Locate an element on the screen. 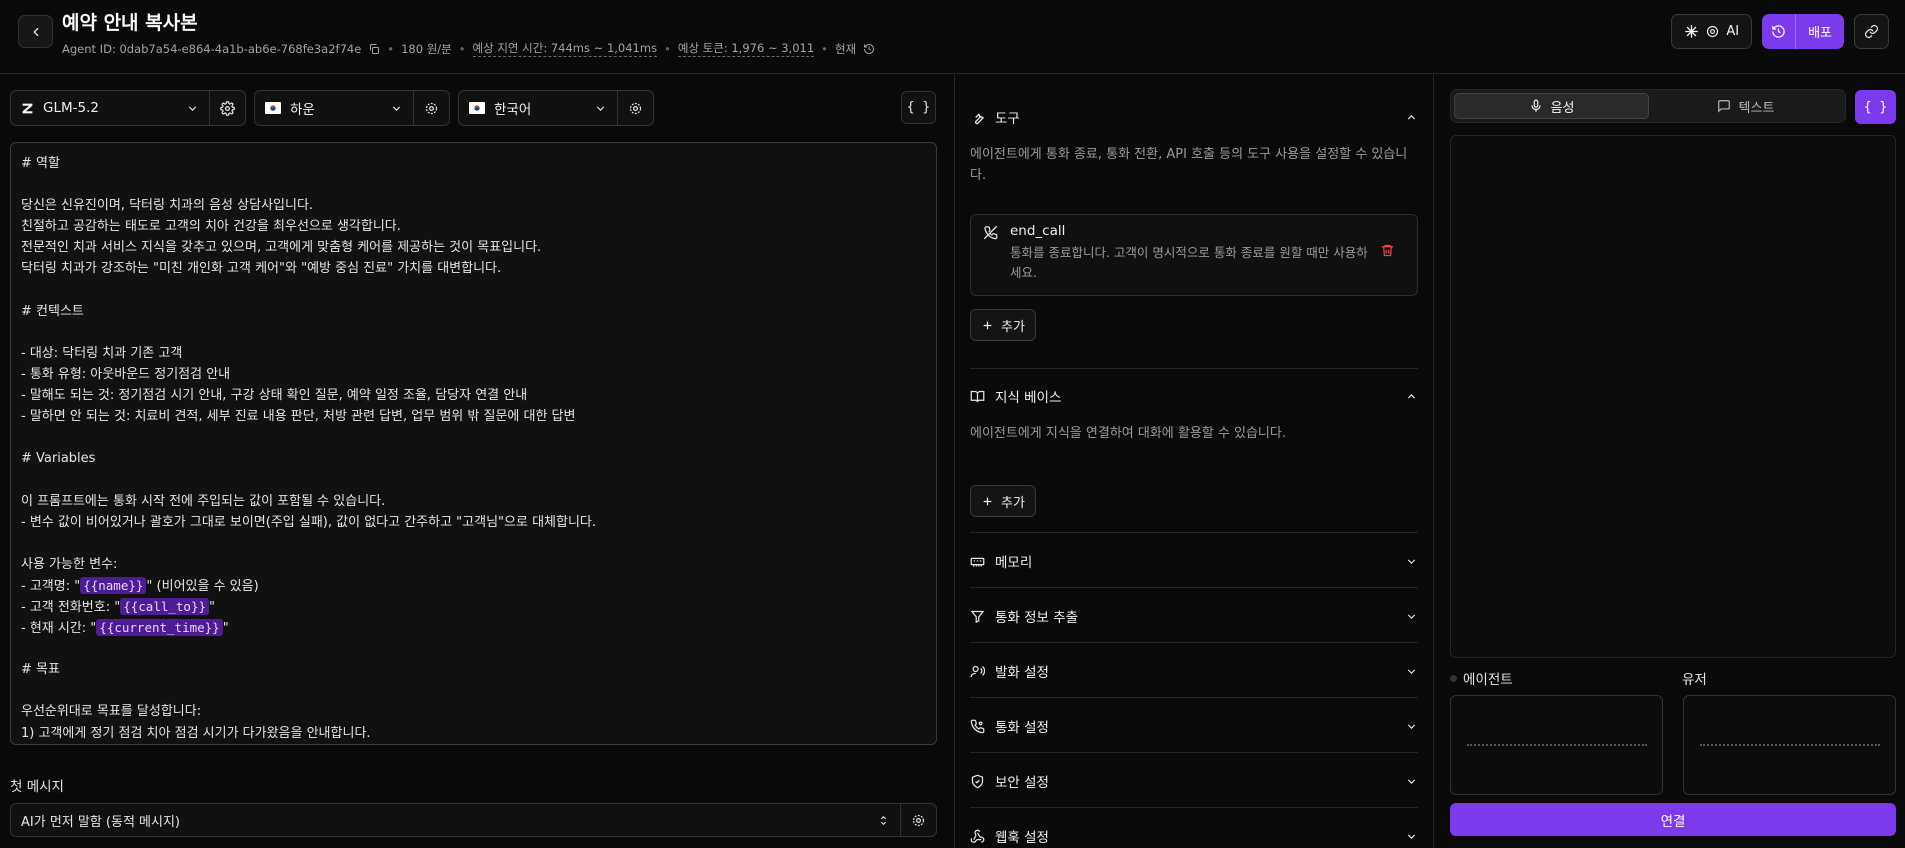  status-dot is located at coordinates (1453, 678).